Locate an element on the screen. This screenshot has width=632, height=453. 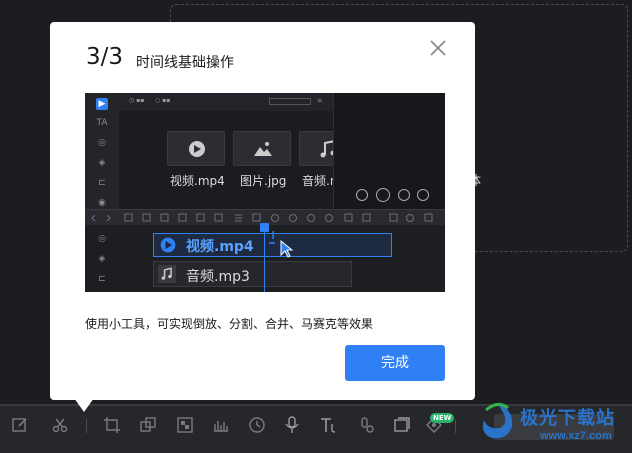
preview-import-icon: ◷ ▪▪ is located at coordinates (137, 100).